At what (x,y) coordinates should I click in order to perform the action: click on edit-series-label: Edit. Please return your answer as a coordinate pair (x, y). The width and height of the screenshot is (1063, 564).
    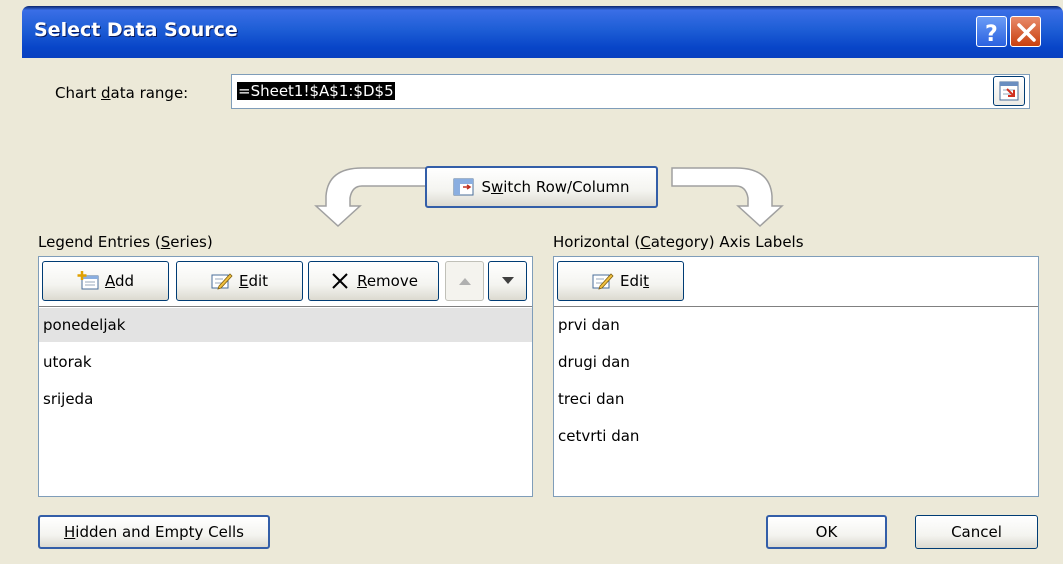
    Looking at the image, I should click on (253, 281).